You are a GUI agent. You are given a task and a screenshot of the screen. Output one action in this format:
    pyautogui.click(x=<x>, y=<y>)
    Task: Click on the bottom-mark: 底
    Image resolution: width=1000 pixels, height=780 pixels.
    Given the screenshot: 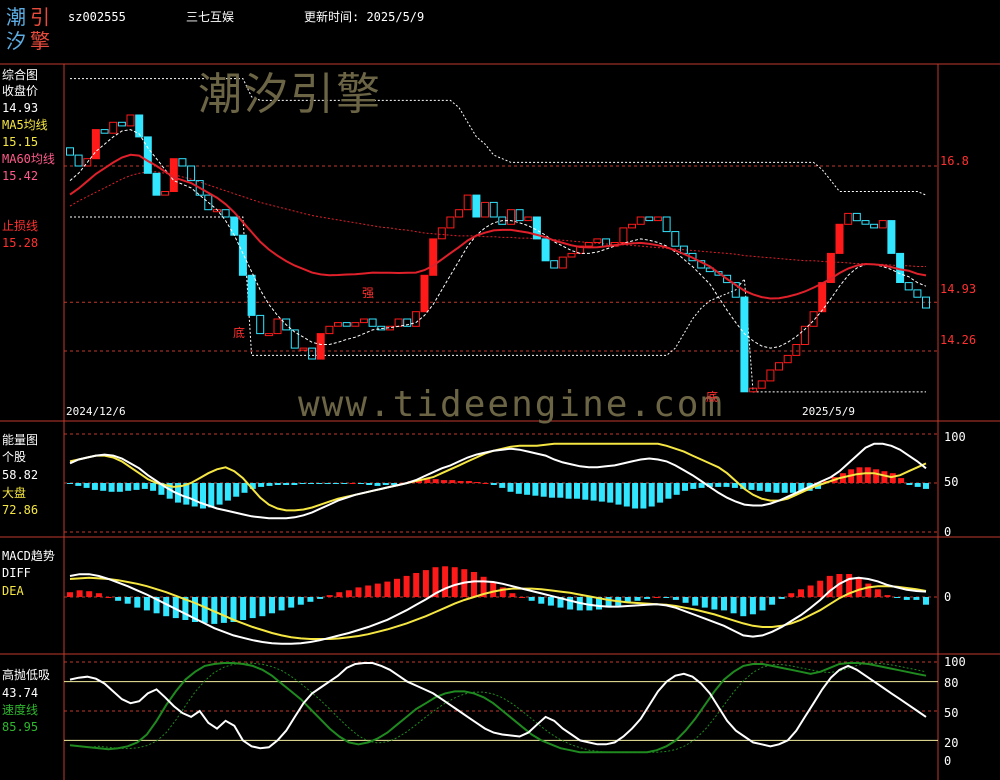 What is the action you would take?
    pyautogui.click(x=712, y=397)
    